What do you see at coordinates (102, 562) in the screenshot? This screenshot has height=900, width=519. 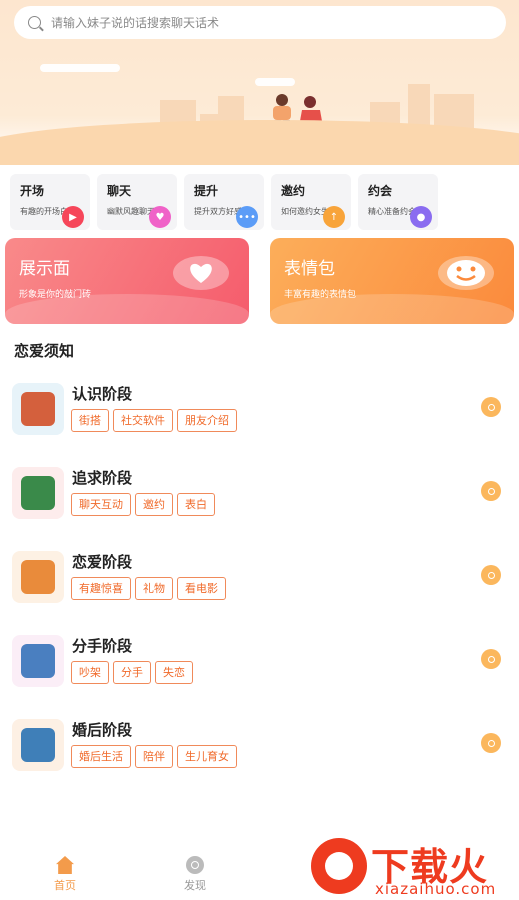 I see `stage-title: 恋爱阶段` at bounding box center [102, 562].